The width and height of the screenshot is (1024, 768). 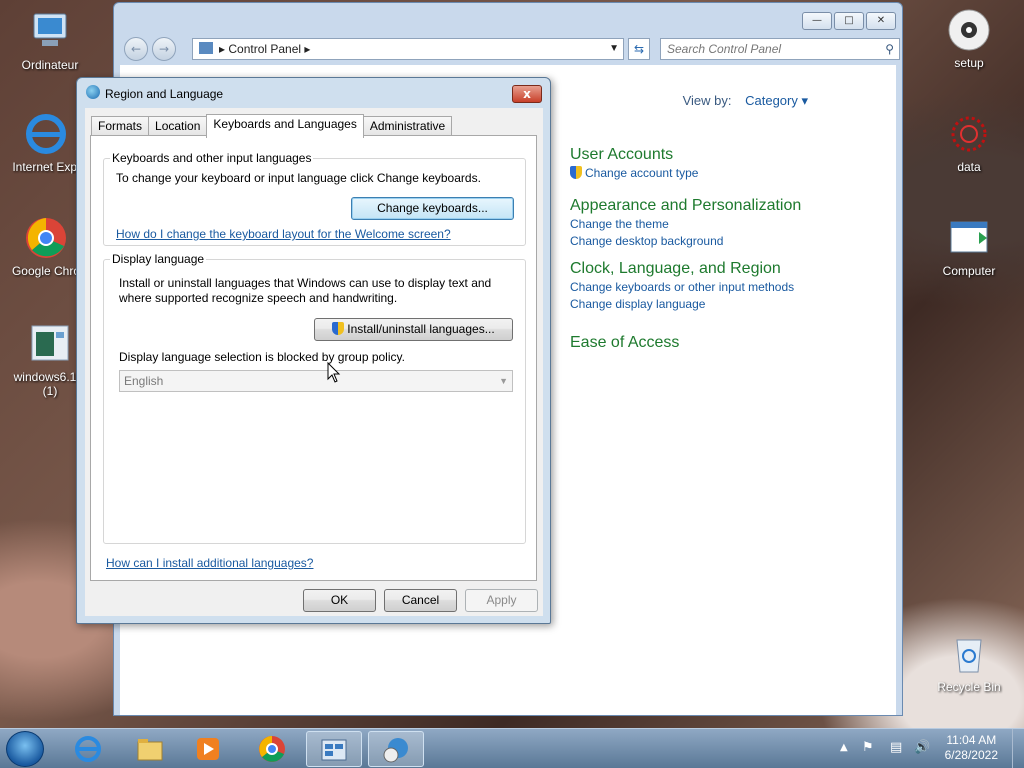 I want to click on address-dropdown-icon: ▼, so click(x=614, y=49).